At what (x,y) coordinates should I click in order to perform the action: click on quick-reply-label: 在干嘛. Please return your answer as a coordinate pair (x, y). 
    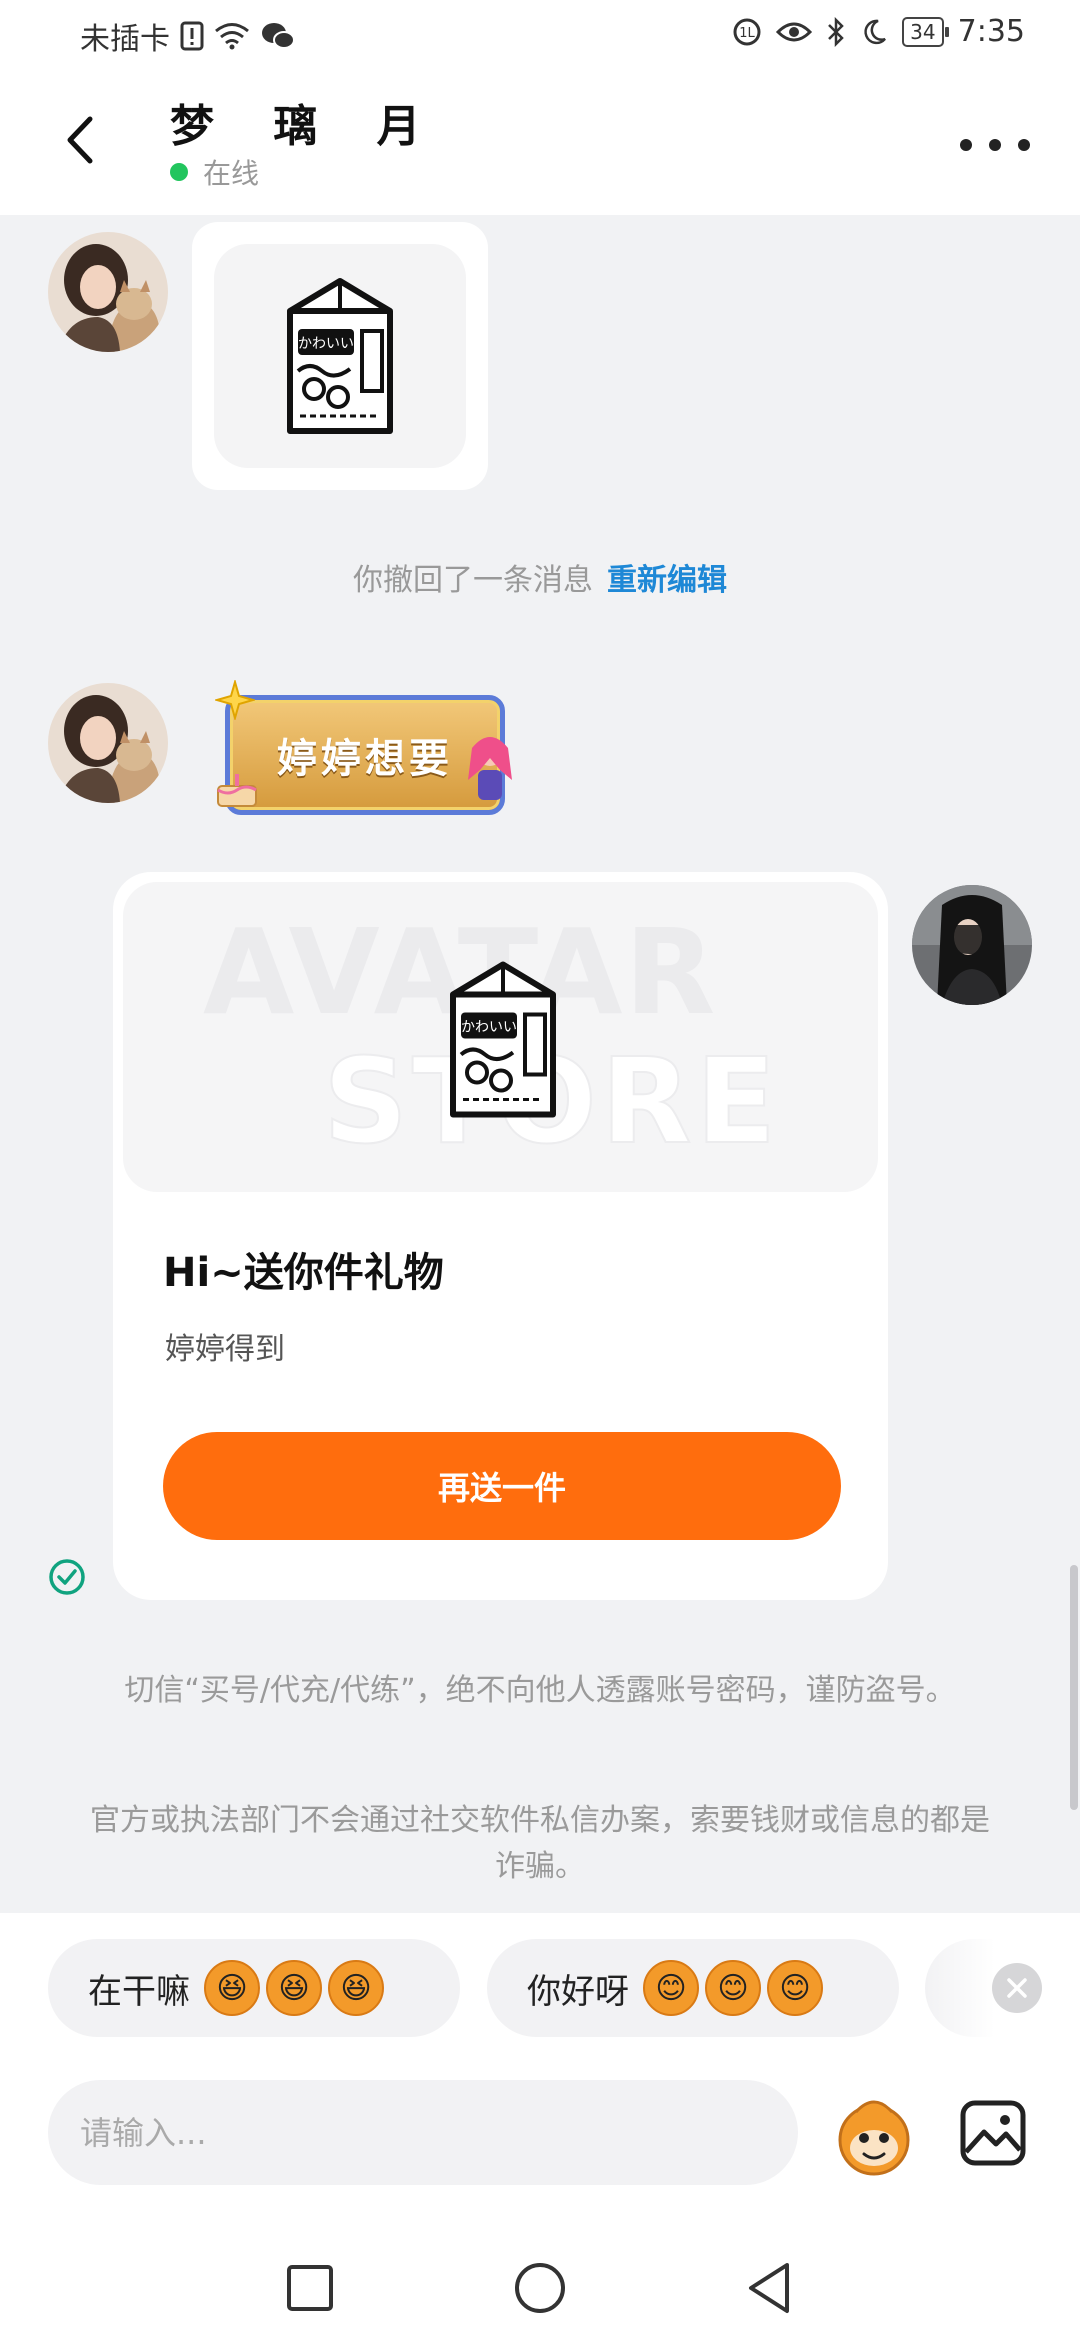
    Looking at the image, I should click on (139, 1991).